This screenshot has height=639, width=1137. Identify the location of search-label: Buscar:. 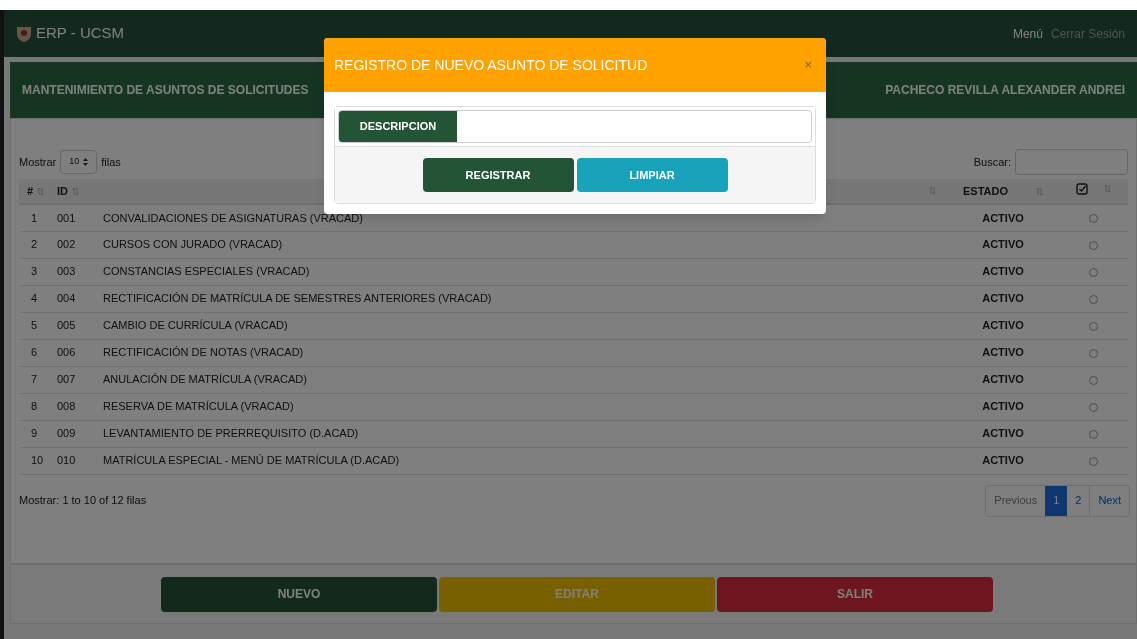
(992, 162).